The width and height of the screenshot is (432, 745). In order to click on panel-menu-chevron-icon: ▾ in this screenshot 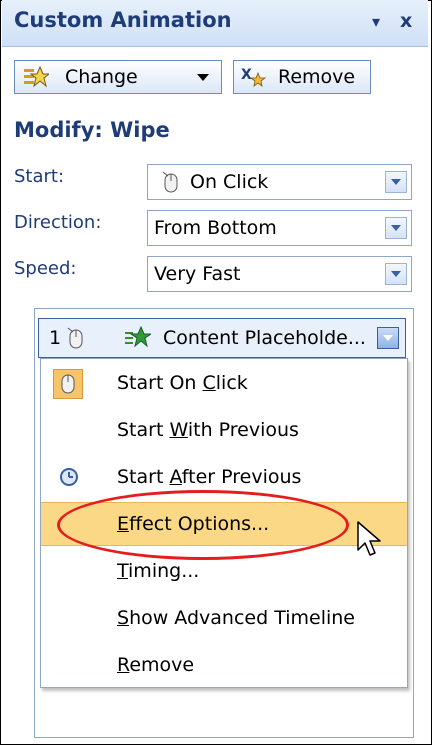, I will do `click(376, 21)`.